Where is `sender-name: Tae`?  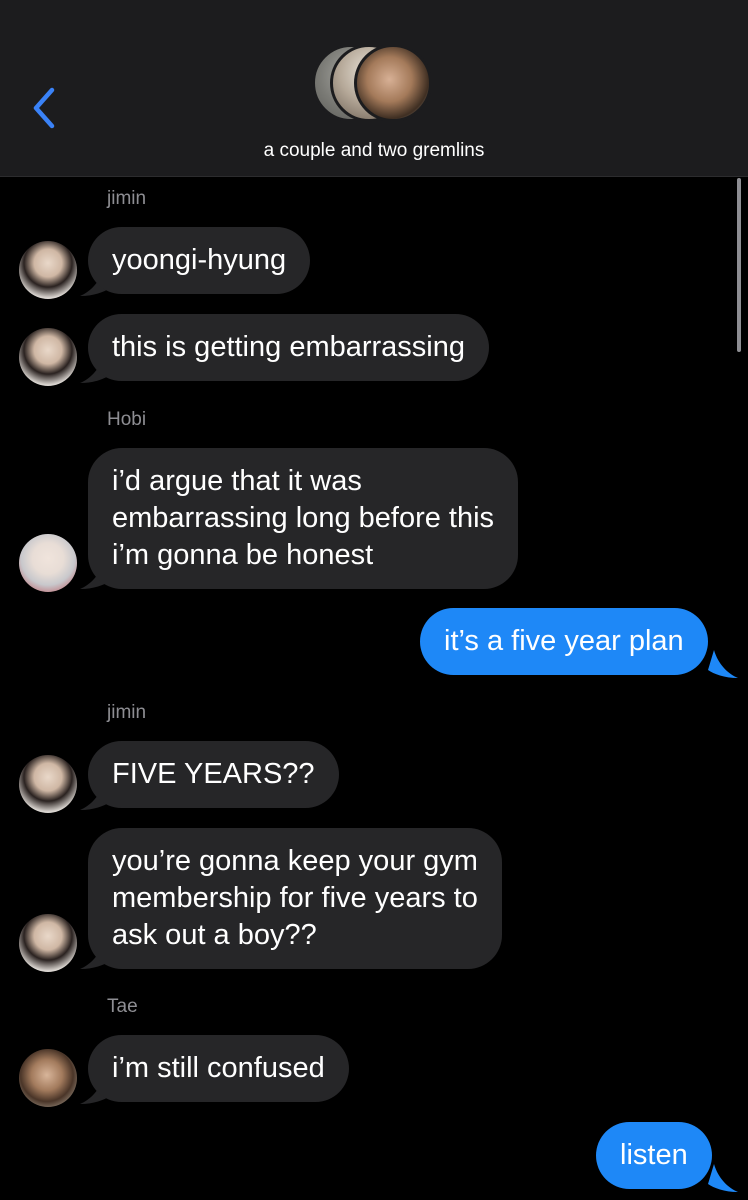
sender-name: Tae is located at coordinates (122, 1006).